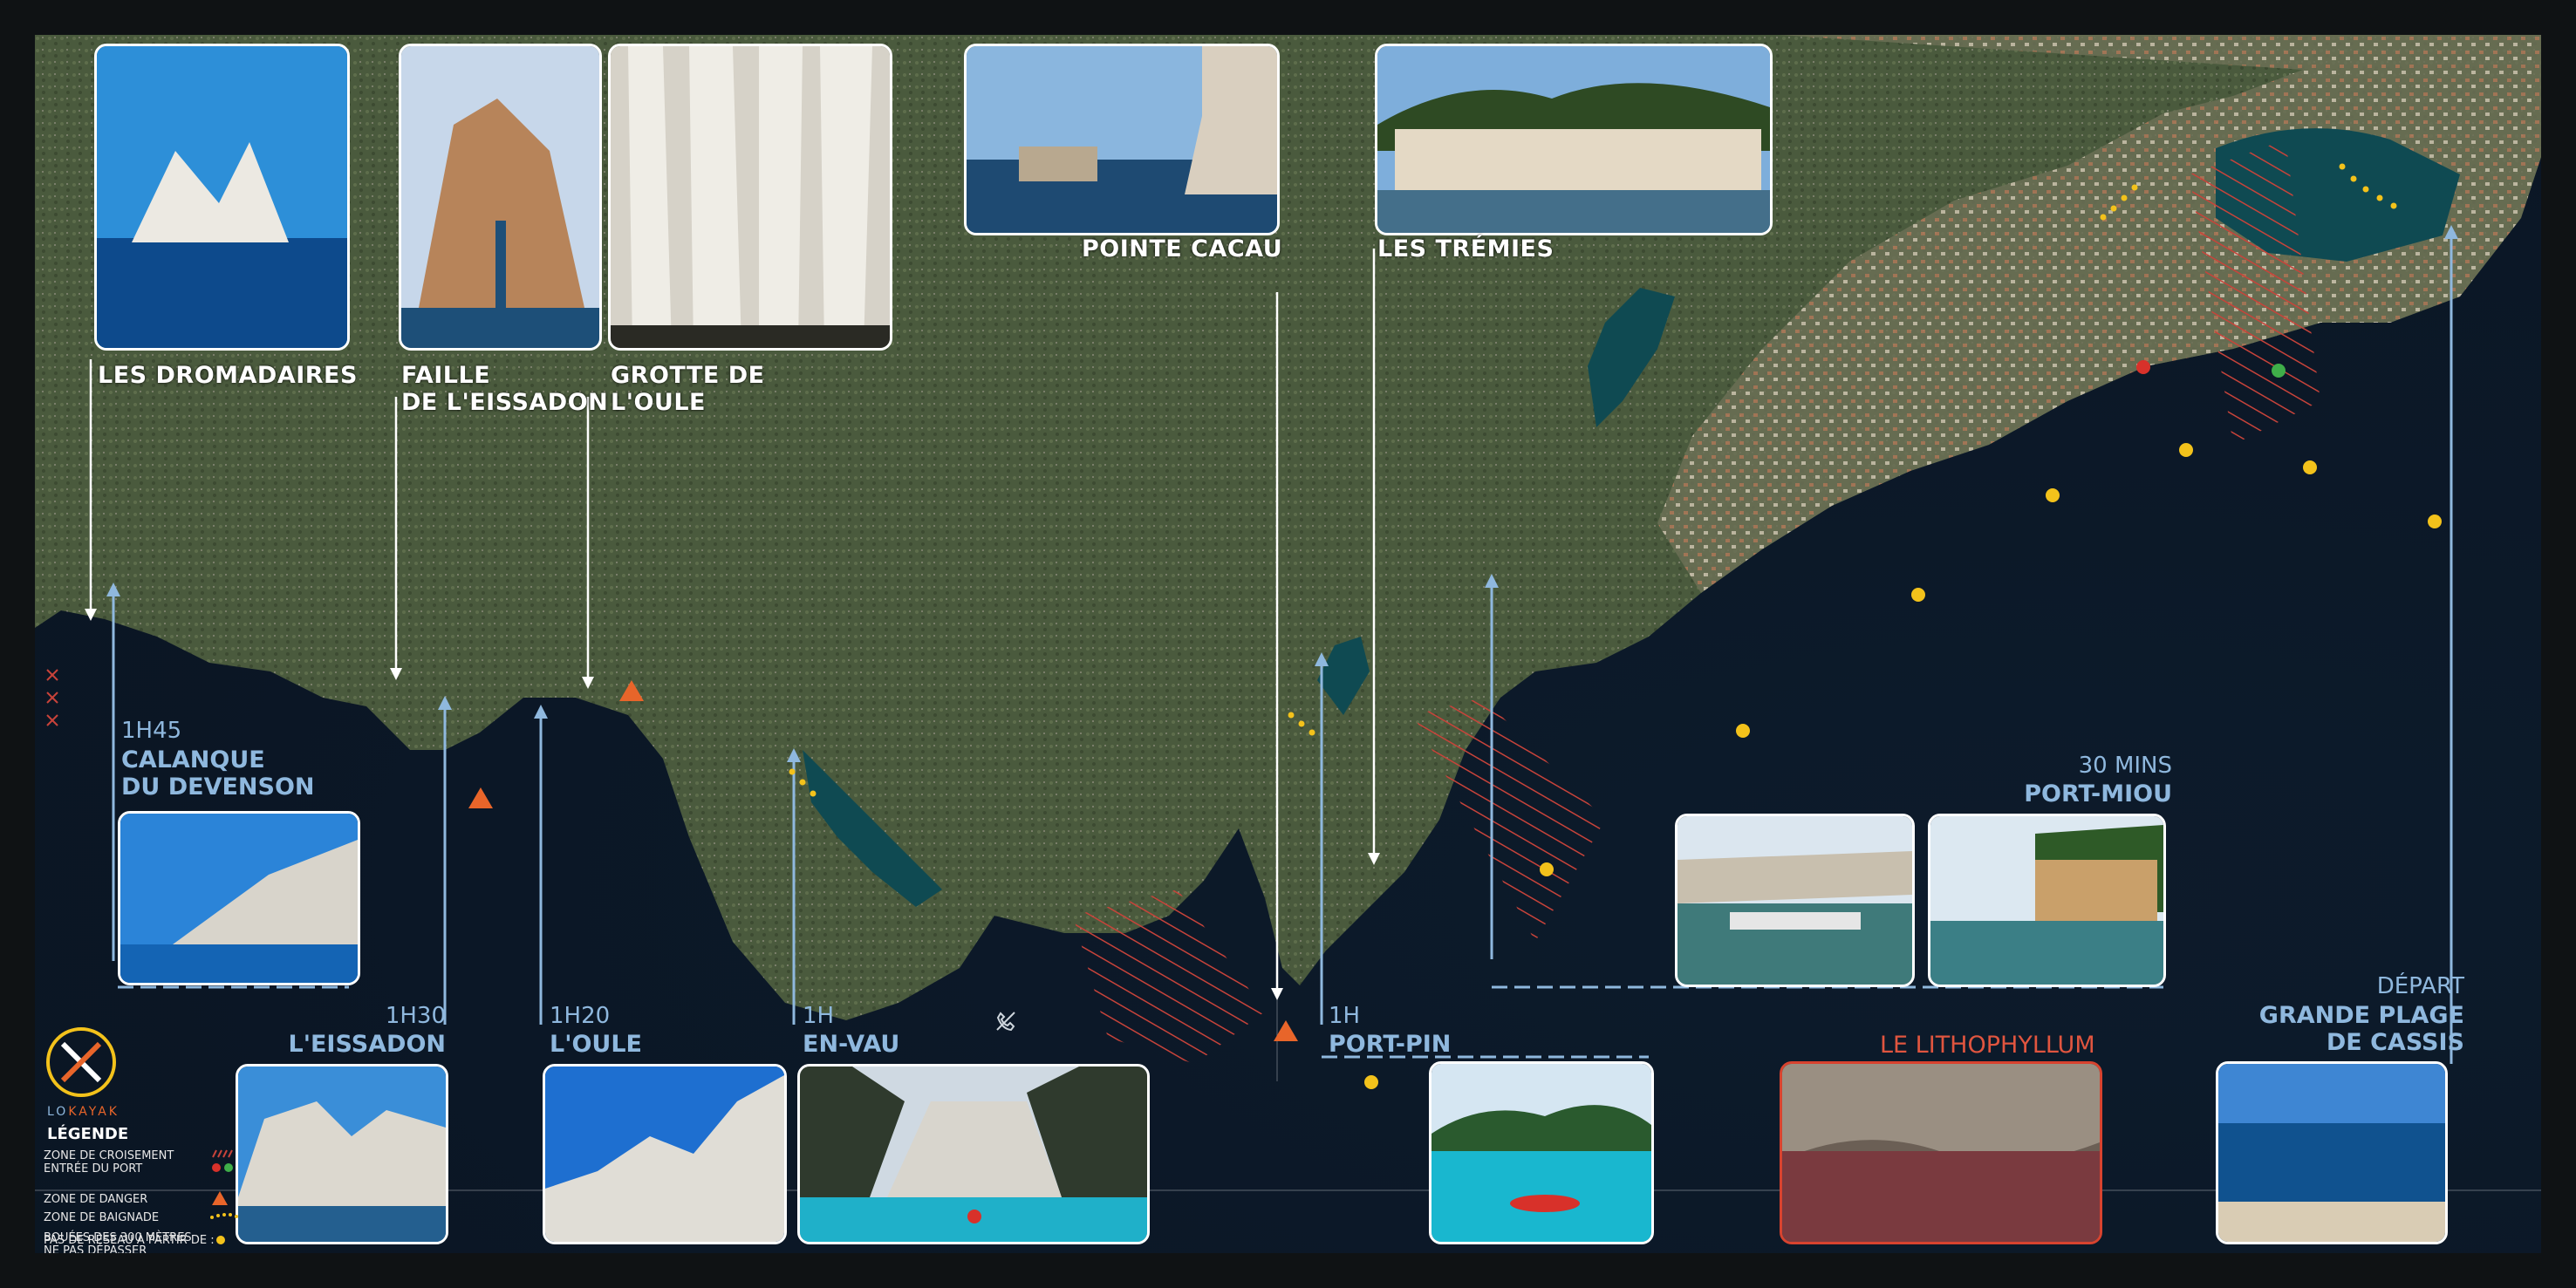  What do you see at coordinates (129, 1241) in the screenshot?
I see `legend-row-network: PAS DE RÉSEAU À PARTIR DE :` at bounding box center [129, 1241].